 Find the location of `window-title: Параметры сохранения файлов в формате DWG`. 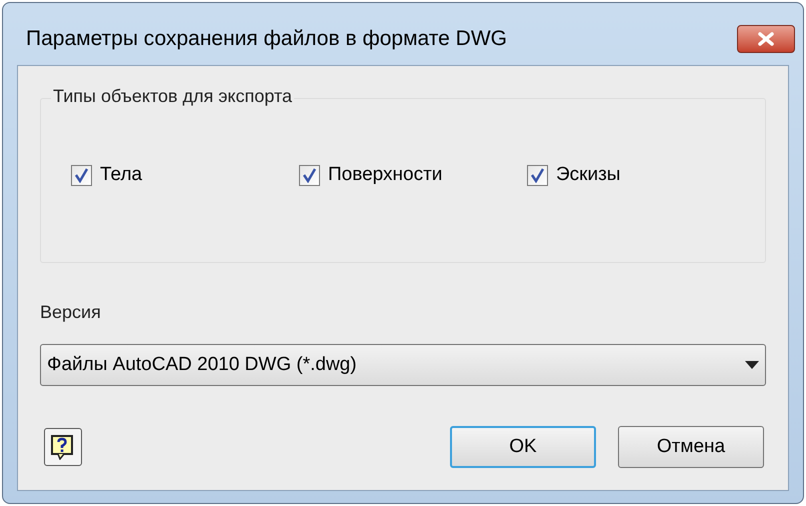

window-title: Параметры сохранения файлов в формате DWG is located at coordinates (266, 39).